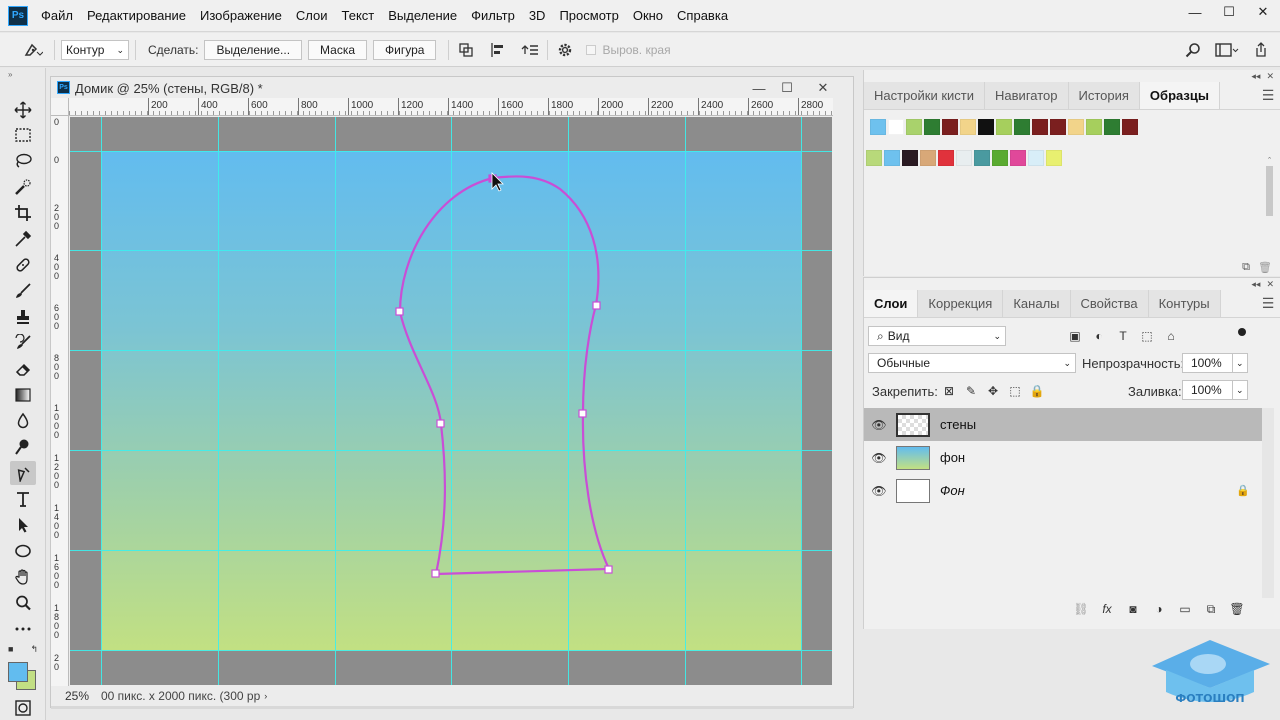 The width and height of the screenshot is (1280, 720). I want to click on tab-brush-settings: Настройки кисти, so click(925, 95).